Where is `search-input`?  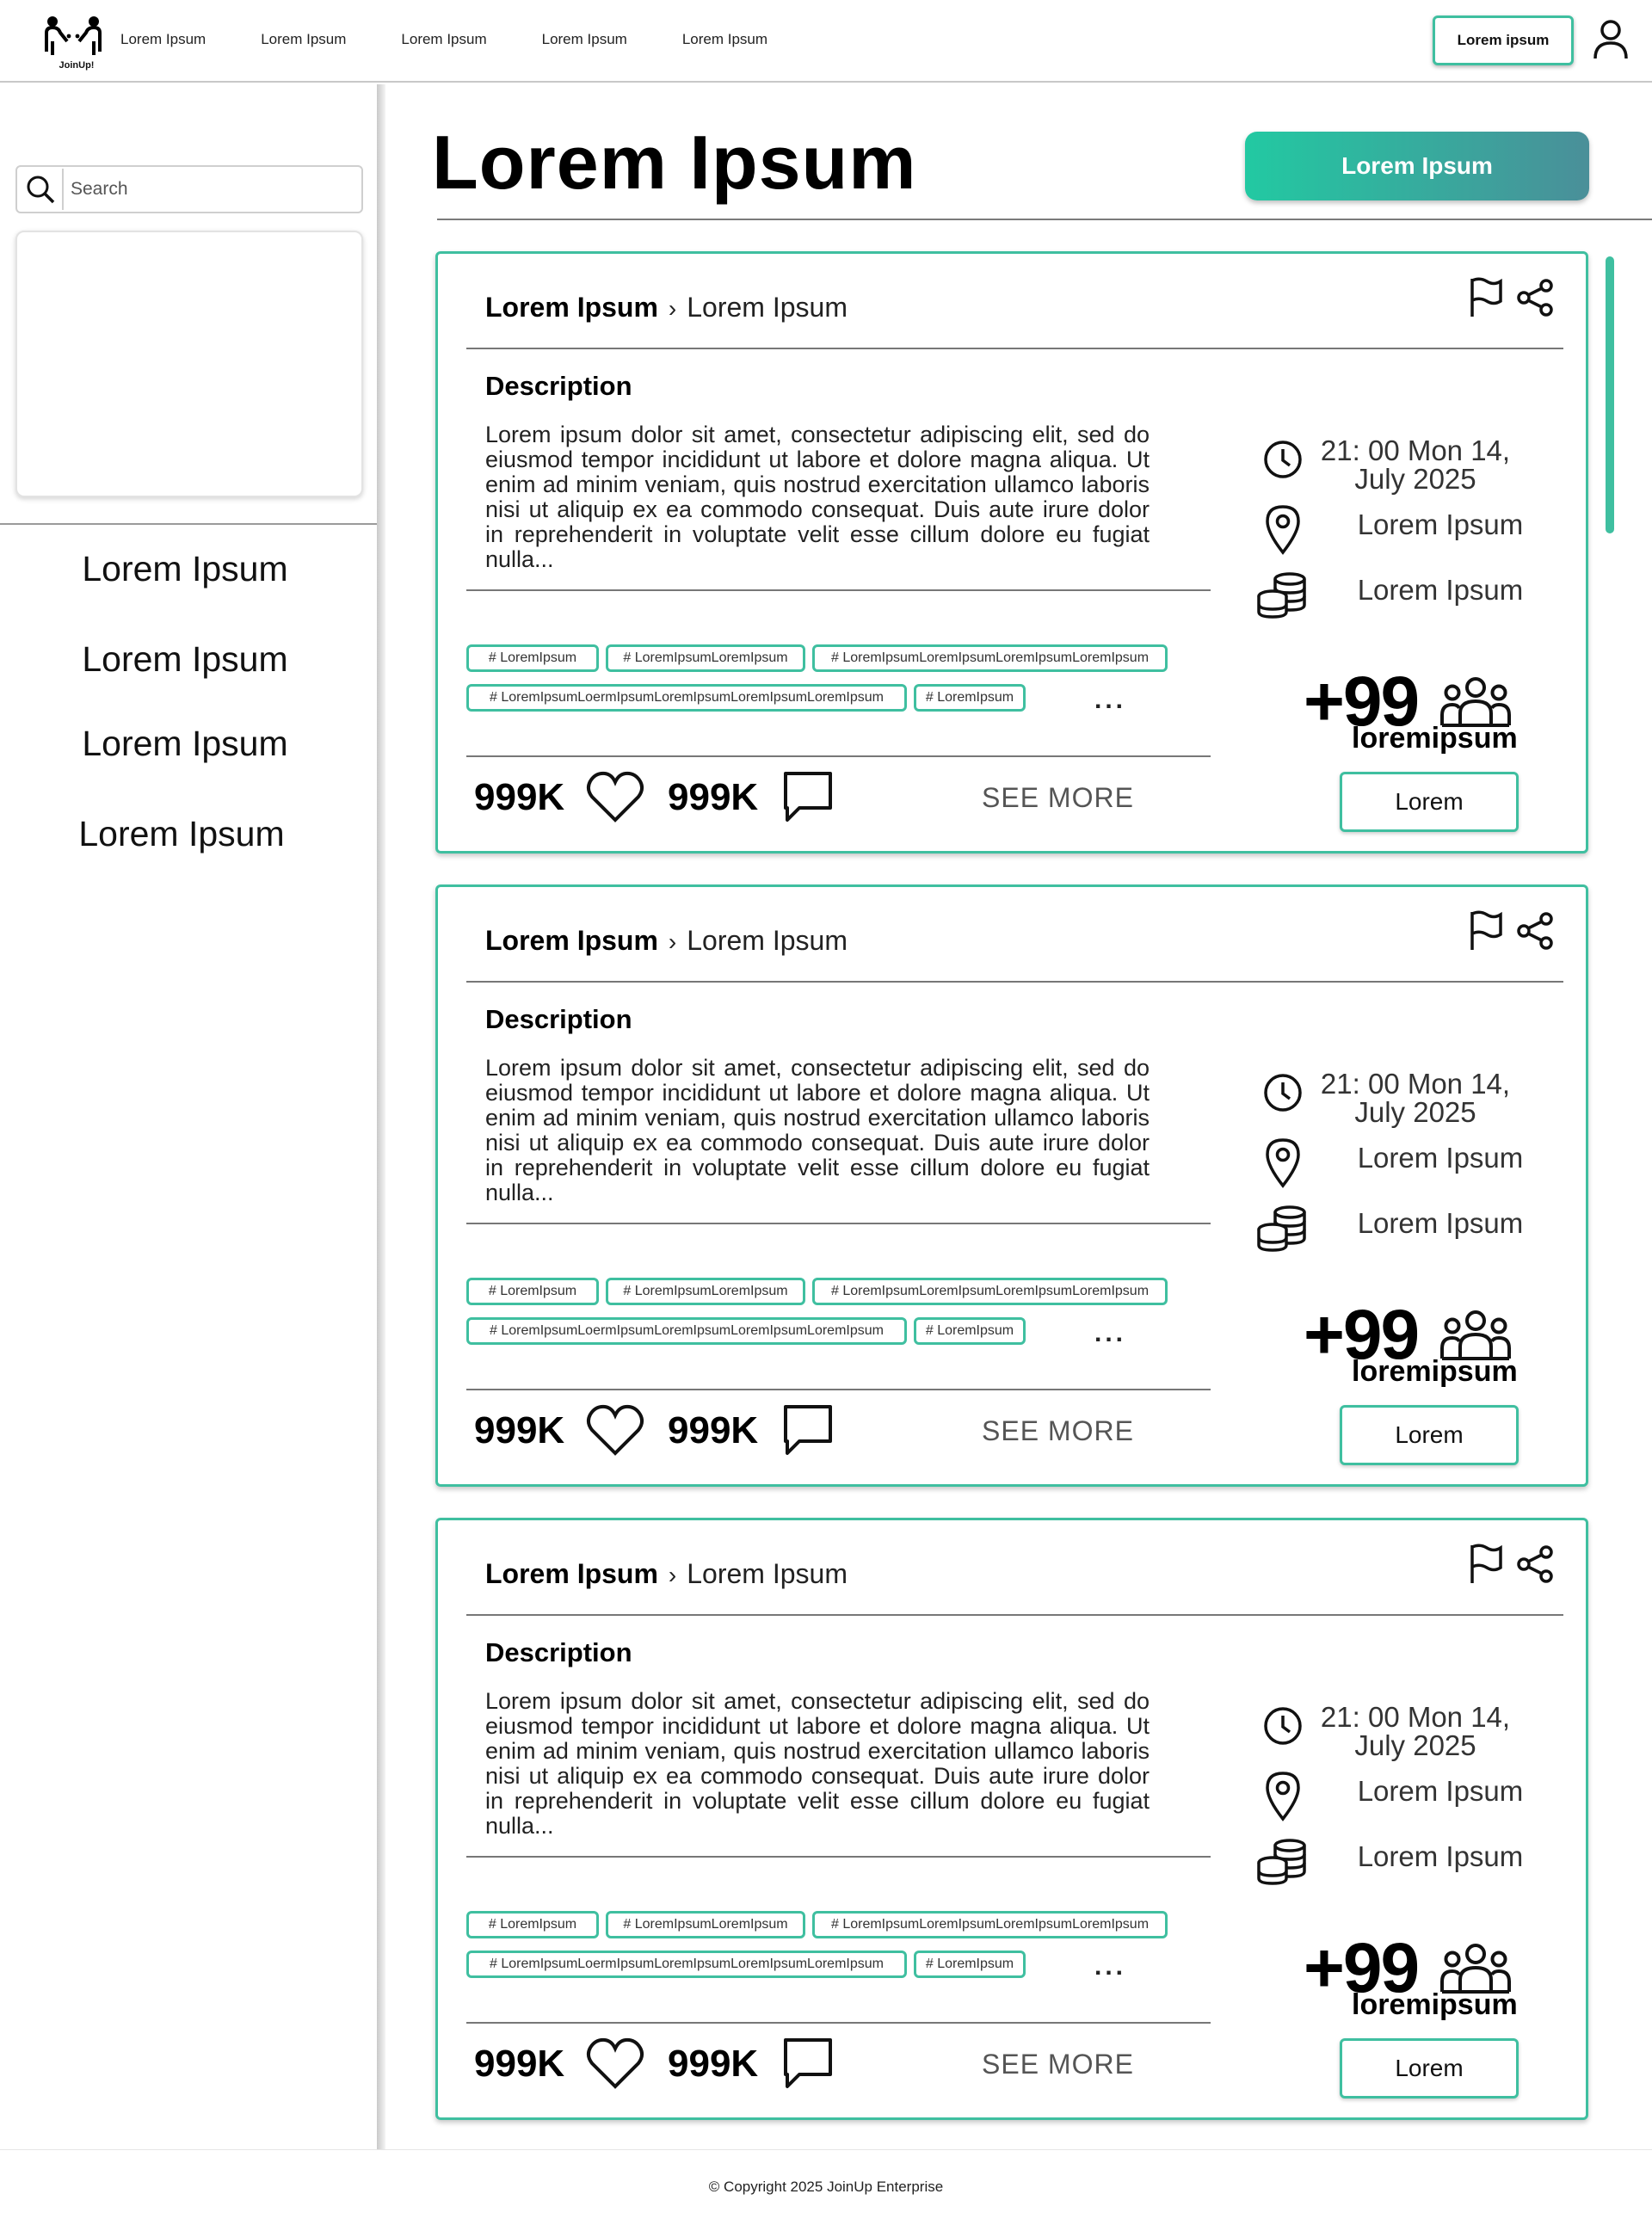 search-input is located at coordinates (212, 189).